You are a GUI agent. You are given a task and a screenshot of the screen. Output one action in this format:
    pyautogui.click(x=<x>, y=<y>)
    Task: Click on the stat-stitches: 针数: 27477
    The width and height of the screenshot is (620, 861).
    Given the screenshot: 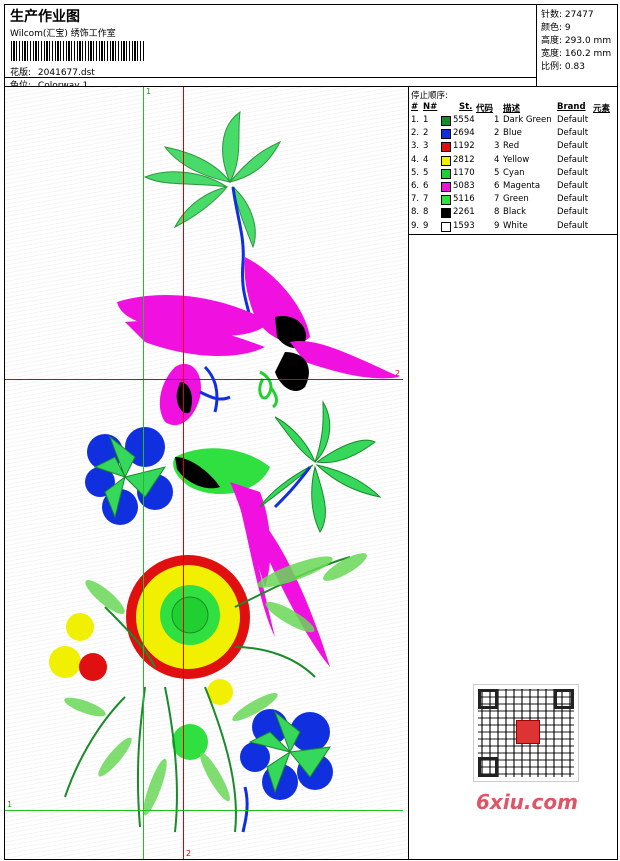 What is the action you would take?
    pyautogui.click(x=567, y=15)
    